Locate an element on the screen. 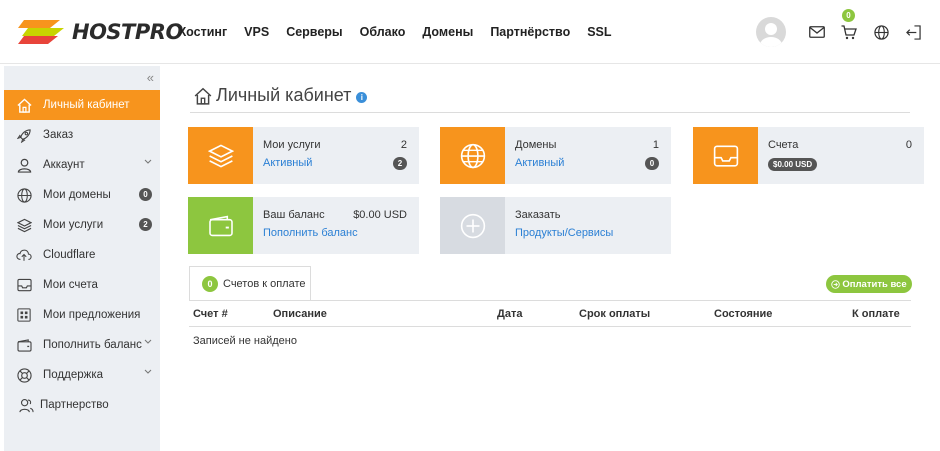  sidebar-item-domains: Мои домены 0 is located at coordinates (82, 195).